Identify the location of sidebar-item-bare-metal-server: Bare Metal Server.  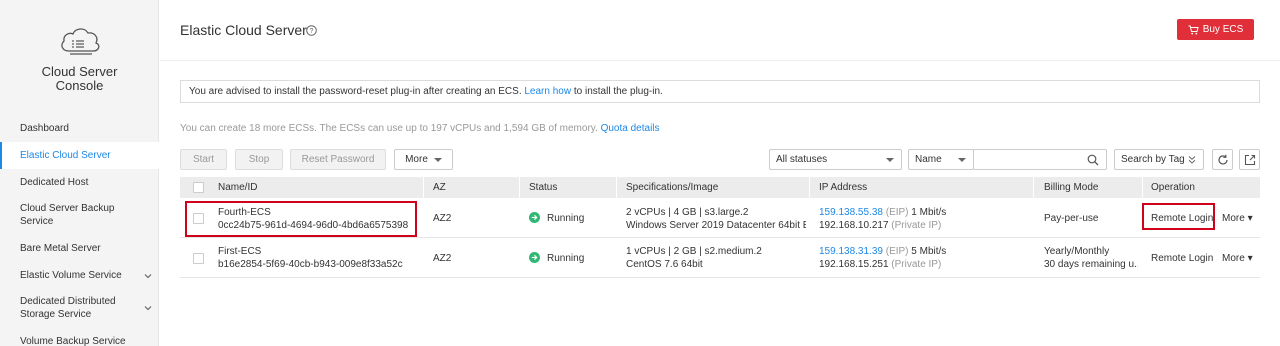
(79, 248).